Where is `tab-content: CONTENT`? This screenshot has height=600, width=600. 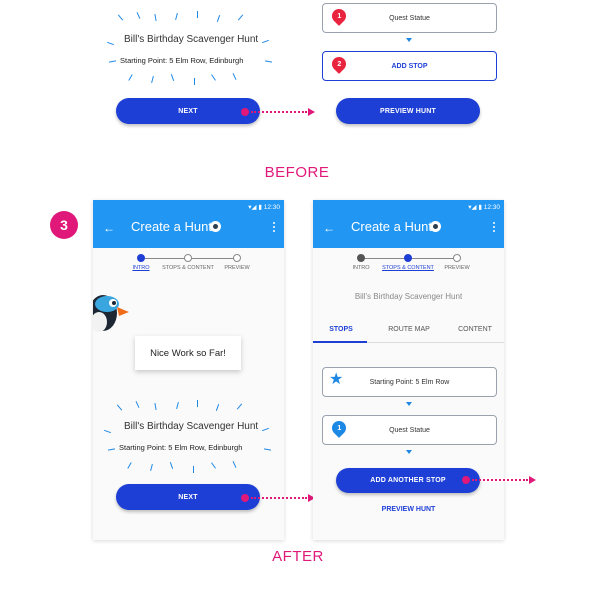 tab-content: CONTENT is located at coordinates (475, 329).